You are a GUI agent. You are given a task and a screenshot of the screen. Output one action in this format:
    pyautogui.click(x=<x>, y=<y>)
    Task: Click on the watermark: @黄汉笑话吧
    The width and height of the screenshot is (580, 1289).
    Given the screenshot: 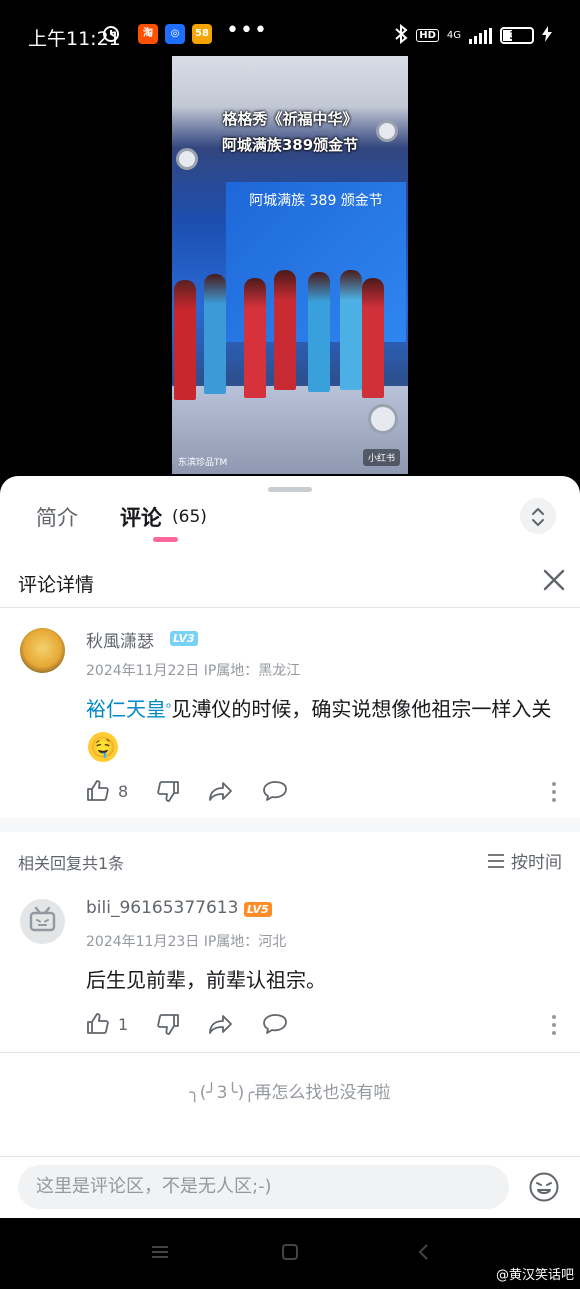 What is the action you would take?
    pyautogui.click(x=535, y=1273)
    